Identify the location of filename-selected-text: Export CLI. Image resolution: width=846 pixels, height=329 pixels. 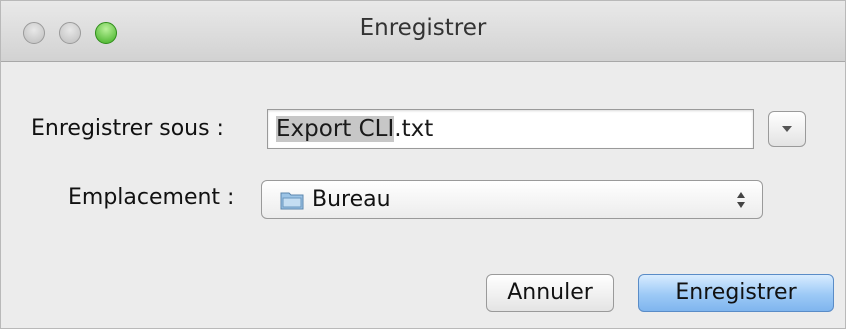
(335, 129).